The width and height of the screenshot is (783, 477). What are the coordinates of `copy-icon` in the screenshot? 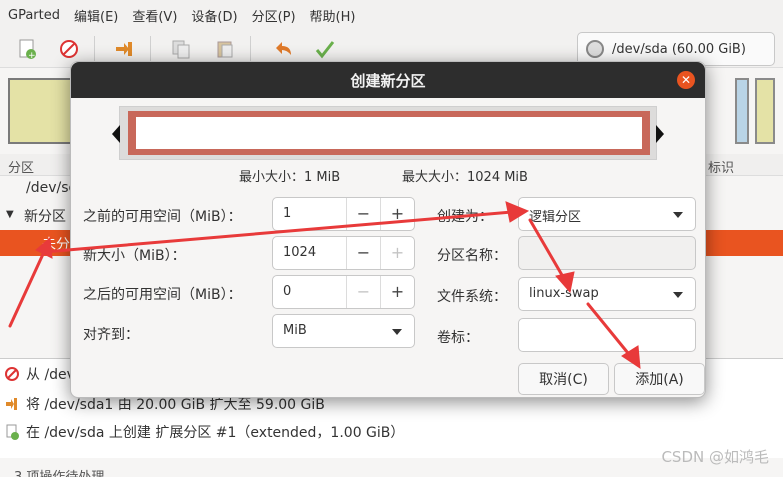 It's located at (181, 49).